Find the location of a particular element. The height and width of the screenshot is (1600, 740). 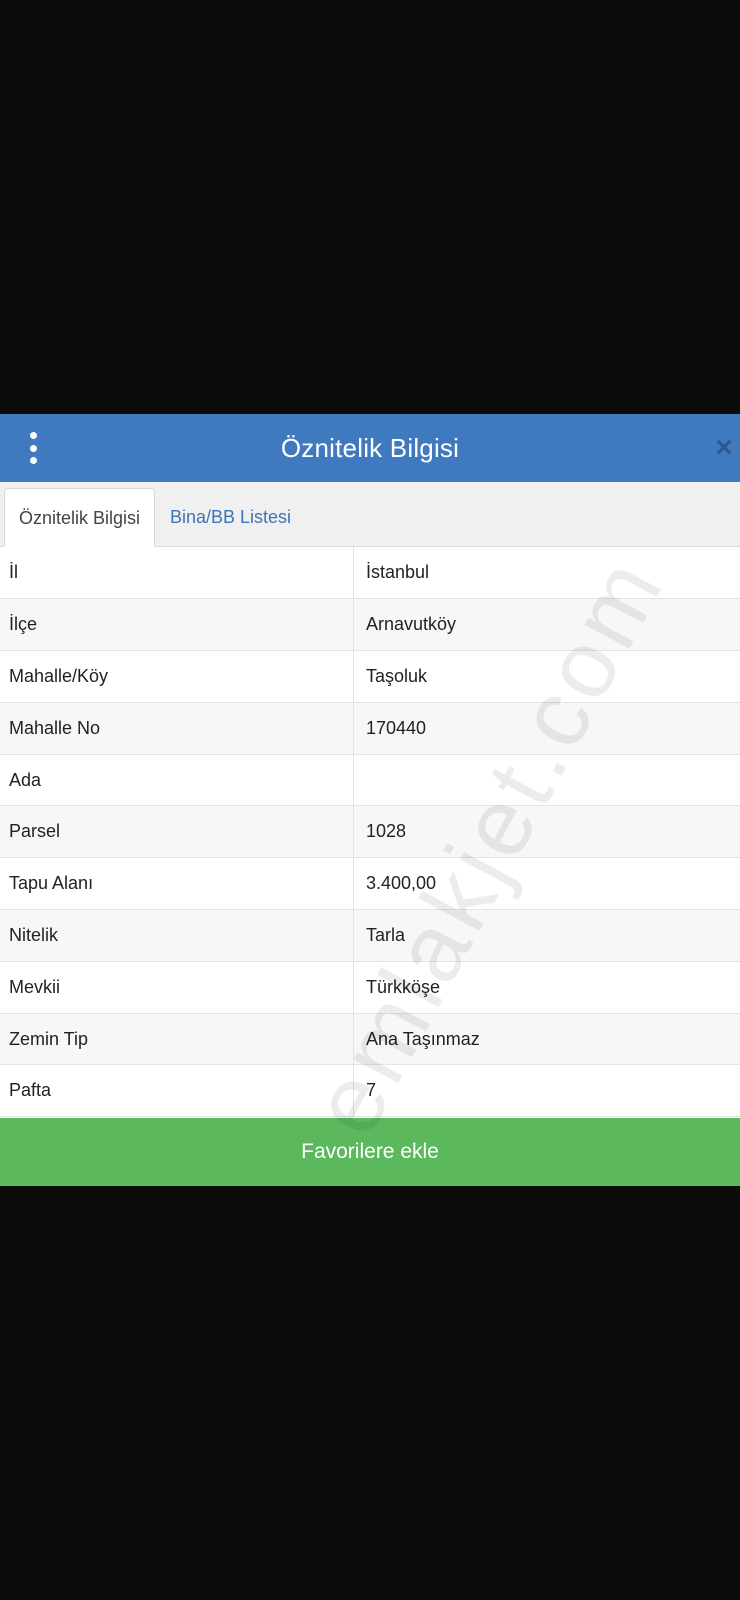

kebab-menu-icon is located at coordinates (33, 448).